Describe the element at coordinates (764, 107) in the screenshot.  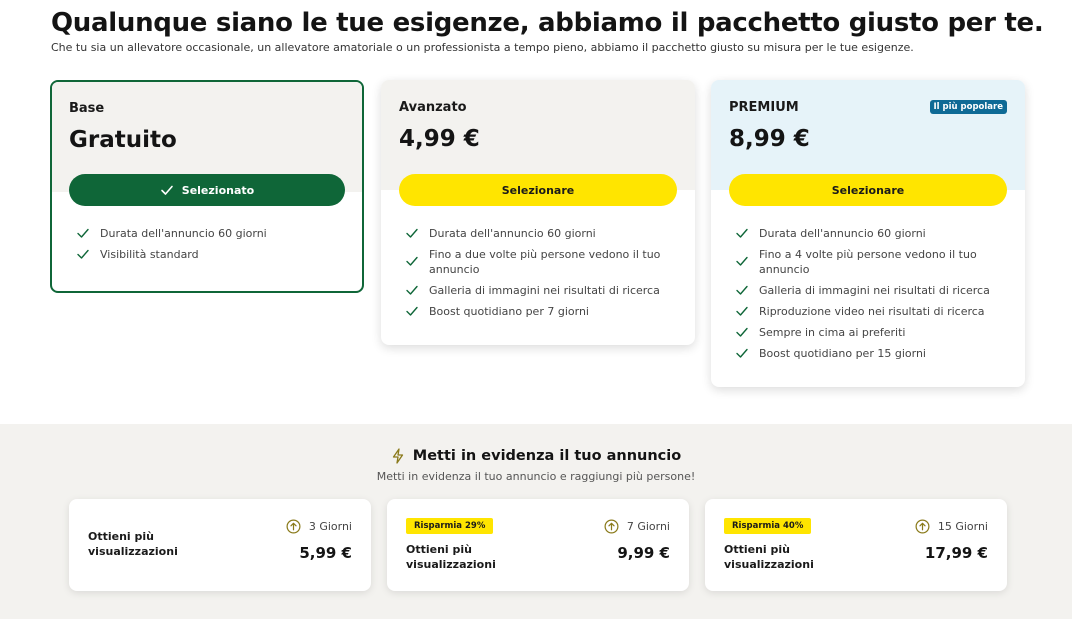
I see `plan-name: PREMIUM` at that location.